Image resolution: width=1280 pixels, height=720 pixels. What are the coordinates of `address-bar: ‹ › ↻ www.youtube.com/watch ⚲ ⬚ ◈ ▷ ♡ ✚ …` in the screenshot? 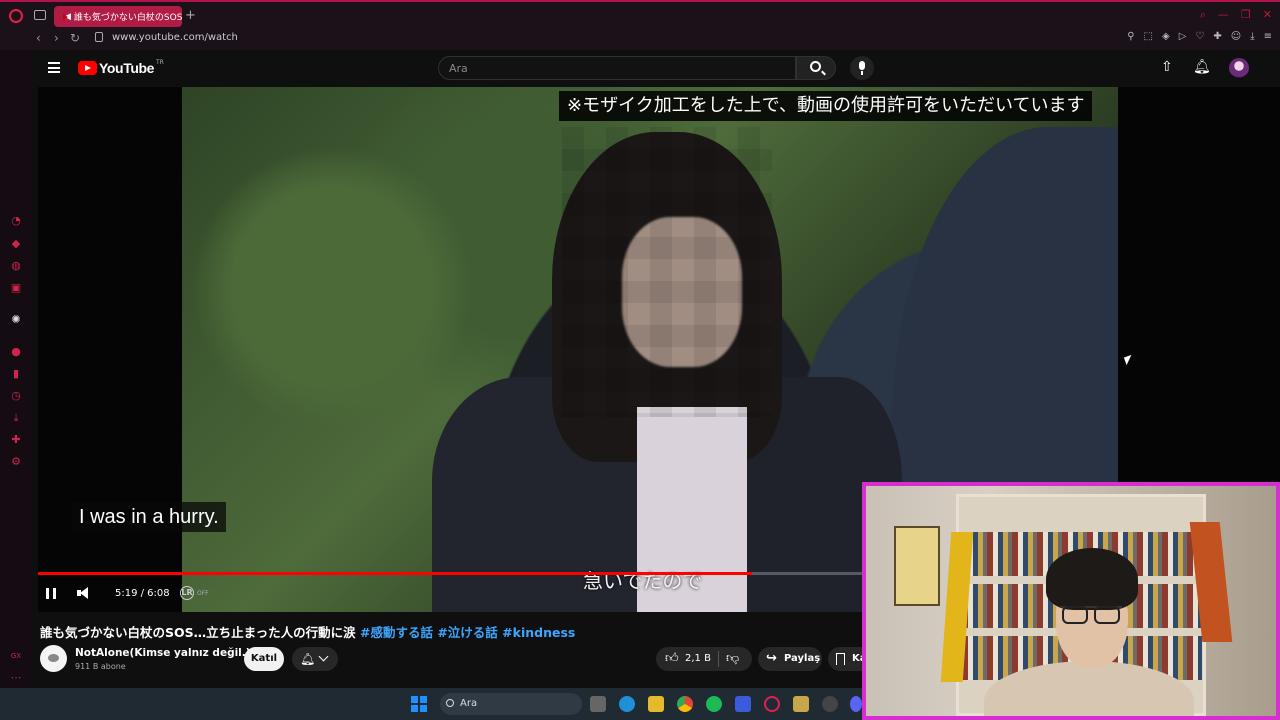 It's located at (640, 39).